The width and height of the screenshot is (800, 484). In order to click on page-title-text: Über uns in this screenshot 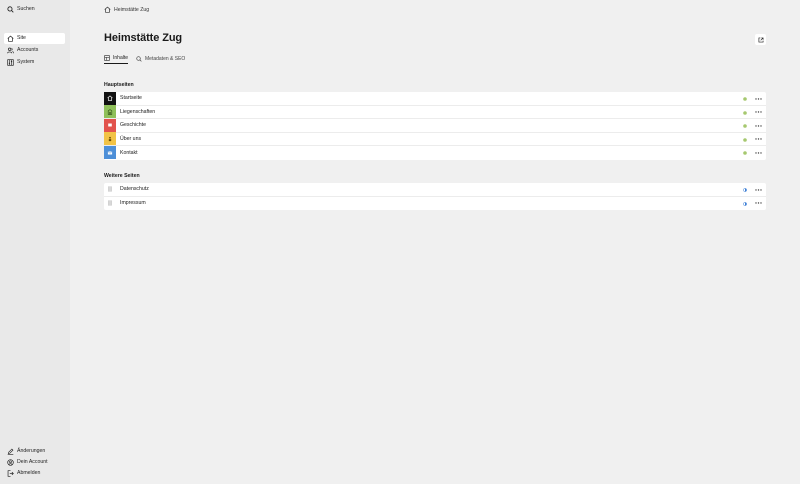, I will do `click(131, 138)`.